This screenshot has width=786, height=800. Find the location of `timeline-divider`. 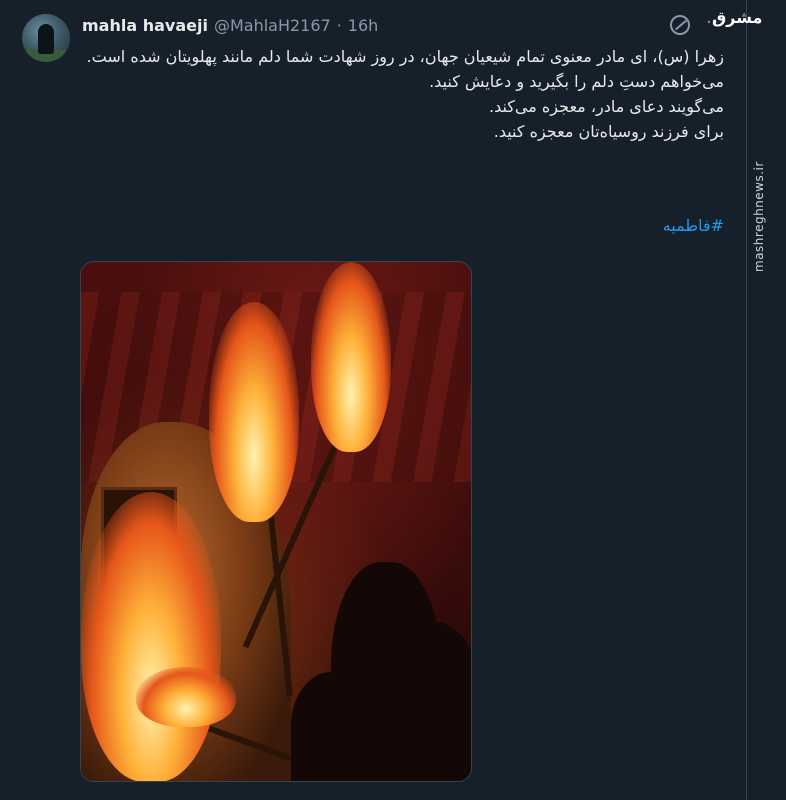

timeline-divider is located at coordinates (746, 400).